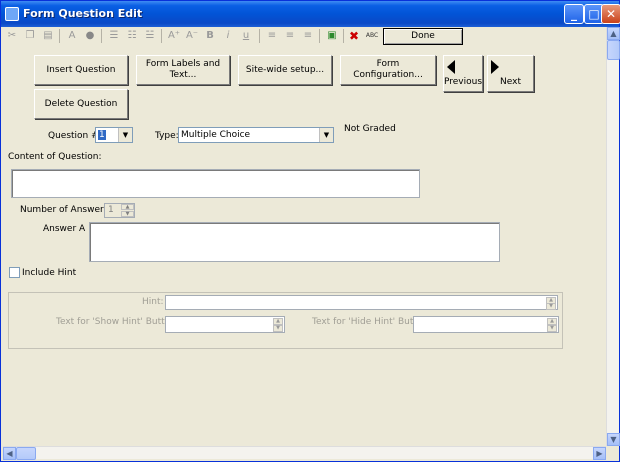 This screenshot has height=462, width=620. I want to click on delete-icon: ✖, so click(354, 36).